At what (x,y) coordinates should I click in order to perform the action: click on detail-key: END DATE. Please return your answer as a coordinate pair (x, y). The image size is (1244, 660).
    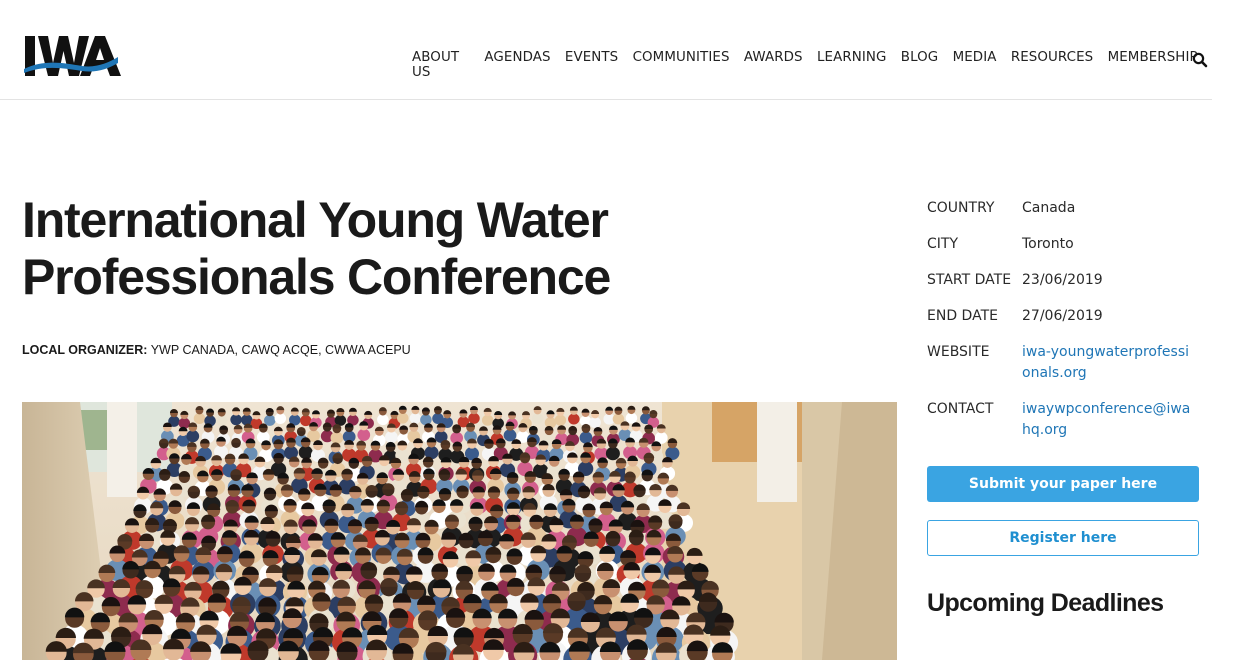
    Looking at the image, I should click on (962, 316).